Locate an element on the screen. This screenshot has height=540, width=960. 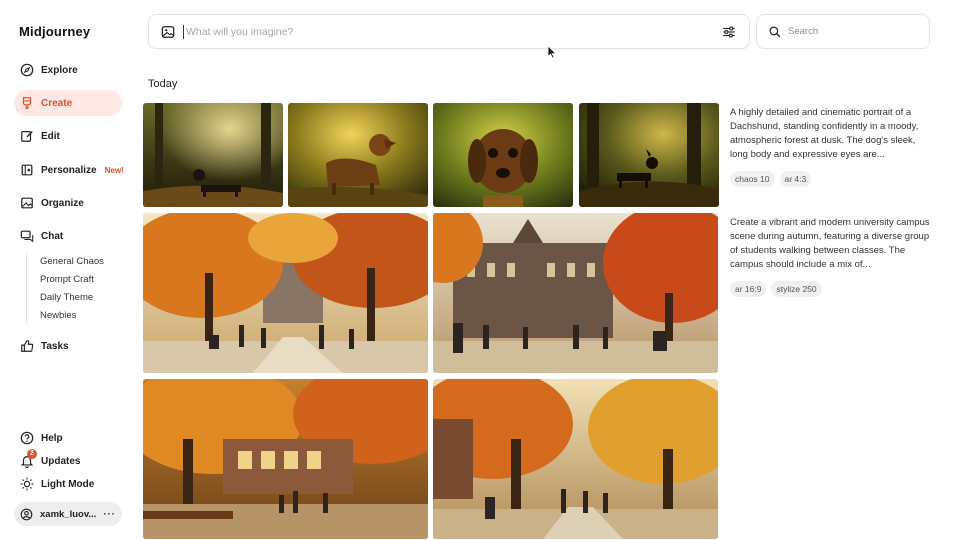
edit-icon is located at coordinates (27, 136).